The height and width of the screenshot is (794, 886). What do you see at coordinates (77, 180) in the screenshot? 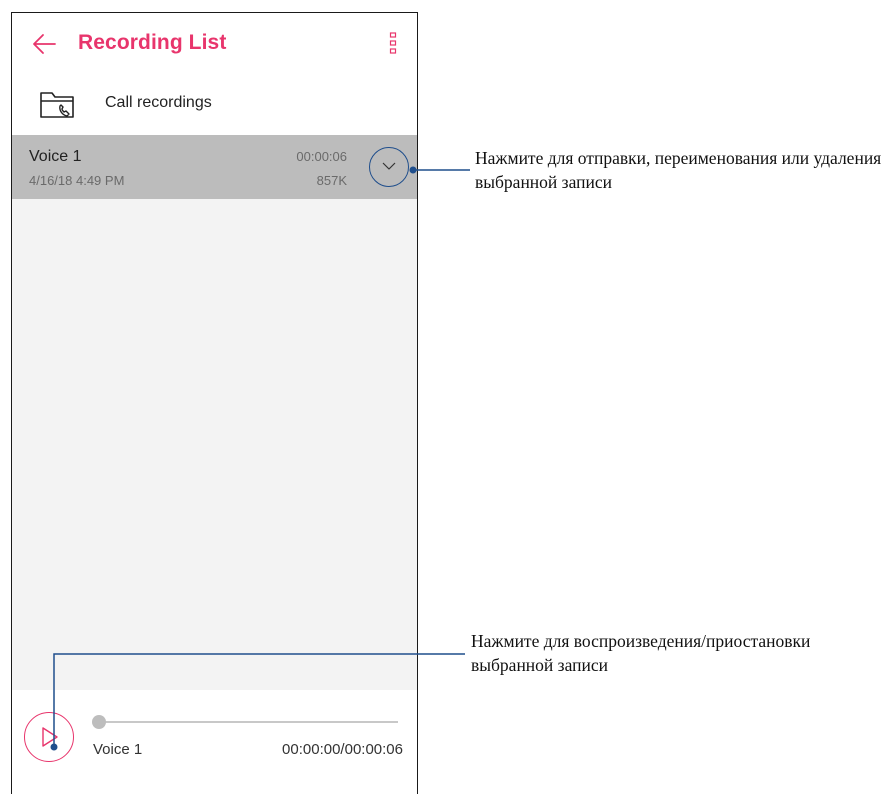
I see `recording-date: 4/16/18 4:49 PM` at bounding box center [77, 180].